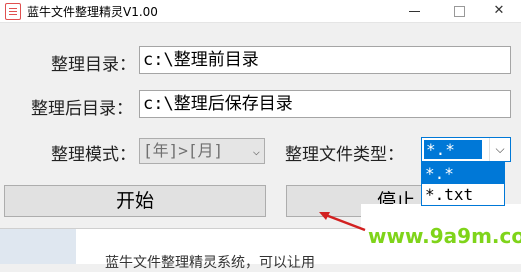 This screenshot has width=521, height=272. What do you see at coordinates (344, 155) in the screenshot?
I see `file-type-label: 整理文件类型：` at bounding box center [344, 155].